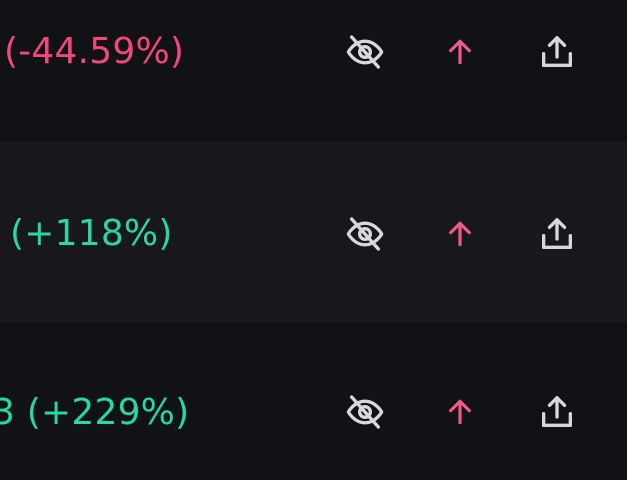 The height and width of the screenshot is (480, 627). I want to click on price-change-text: (+118%), so click(91, 233).